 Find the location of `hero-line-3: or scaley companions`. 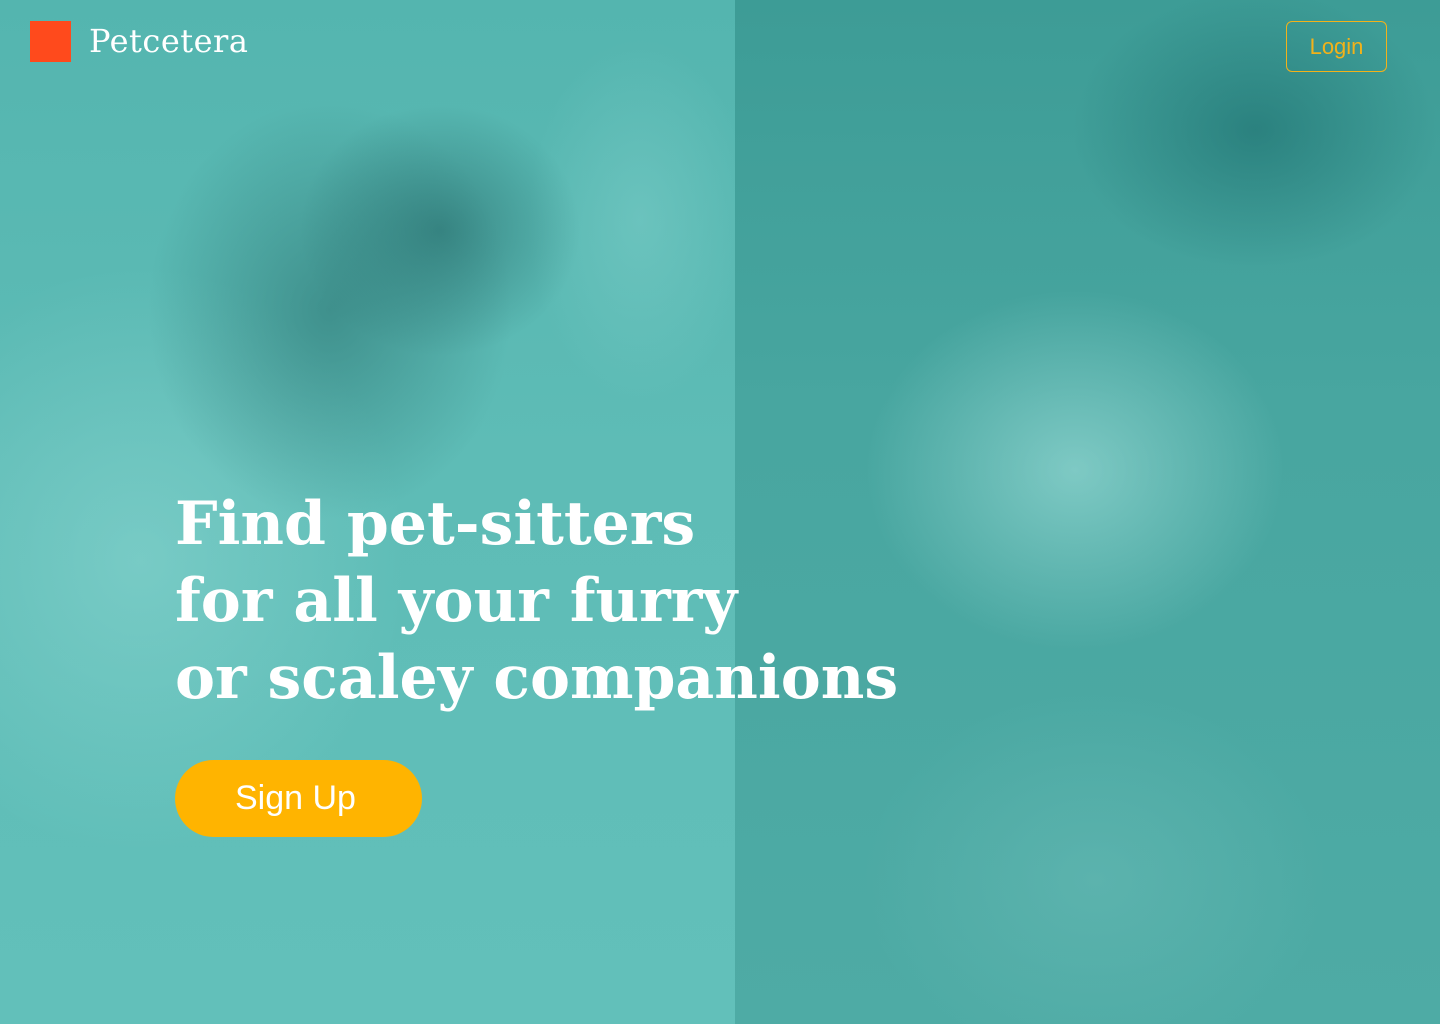

hero-line-3: or scaley companions is located at coordinates (537, 678).